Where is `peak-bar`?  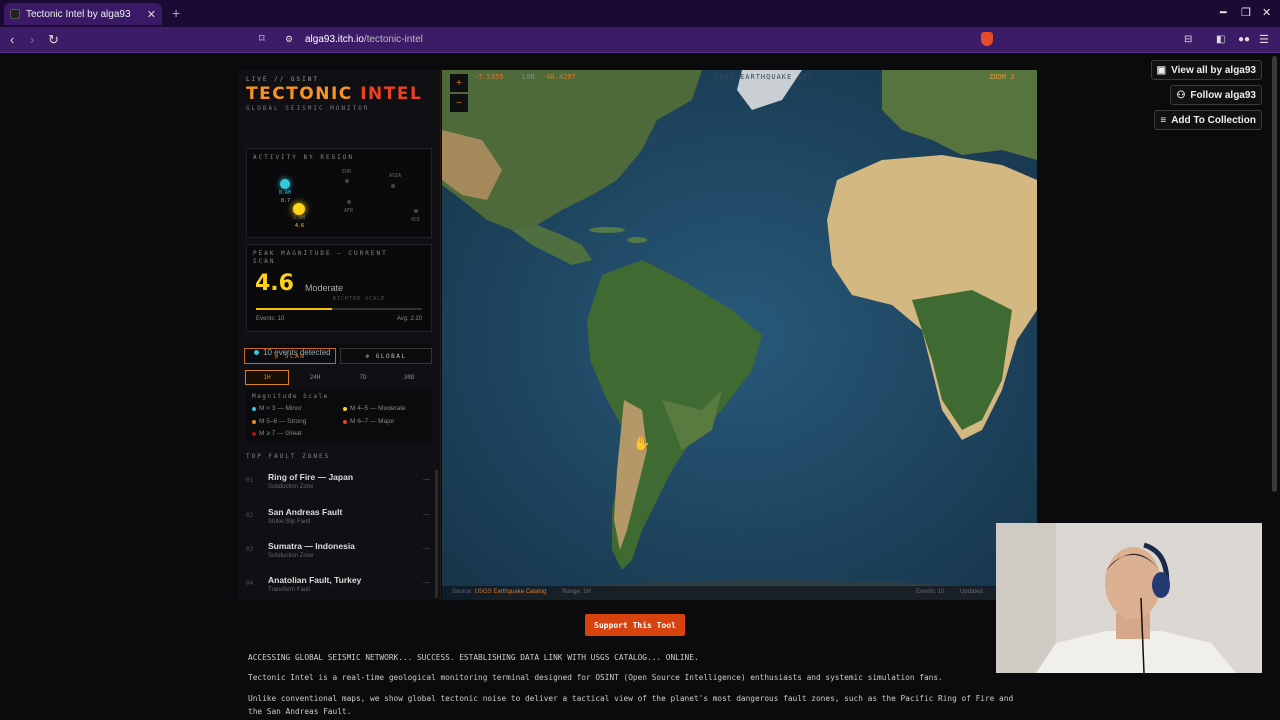 peak-bar is located at coordinates (339, 309).